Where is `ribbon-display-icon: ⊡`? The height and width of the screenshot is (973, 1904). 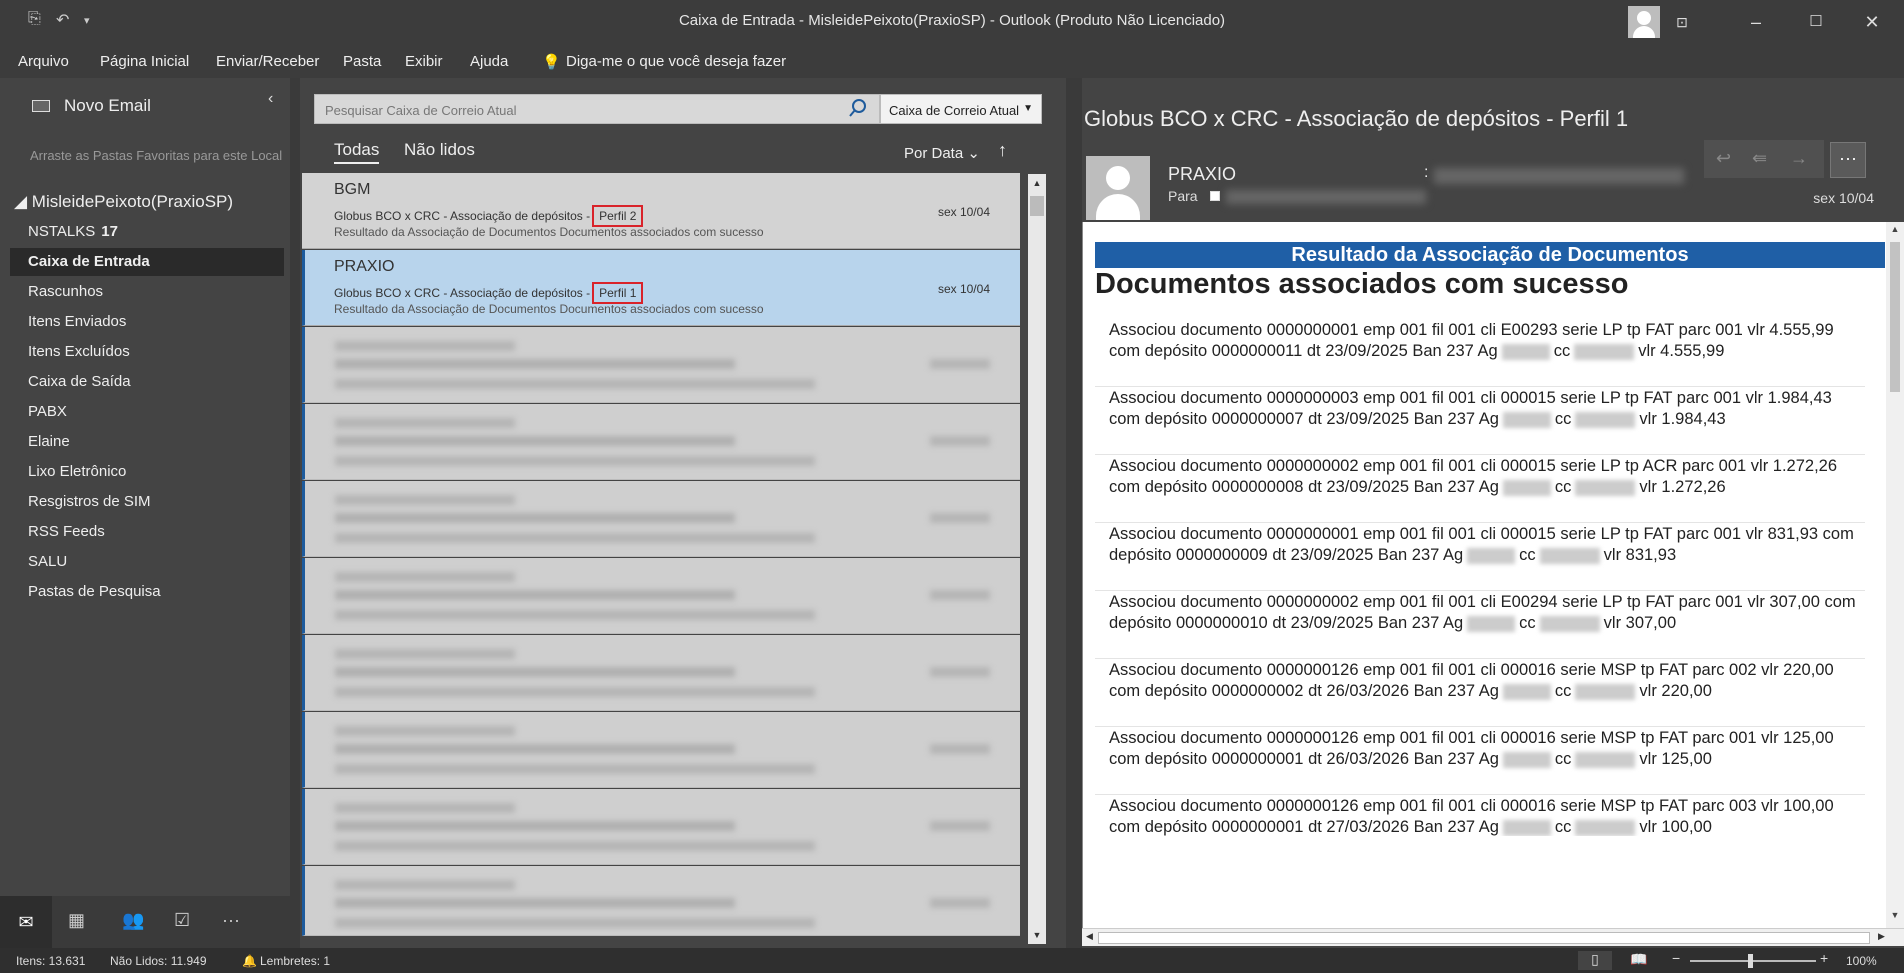 ribbon-display-icon: ⊡ is located at coordinates (1682, 22).